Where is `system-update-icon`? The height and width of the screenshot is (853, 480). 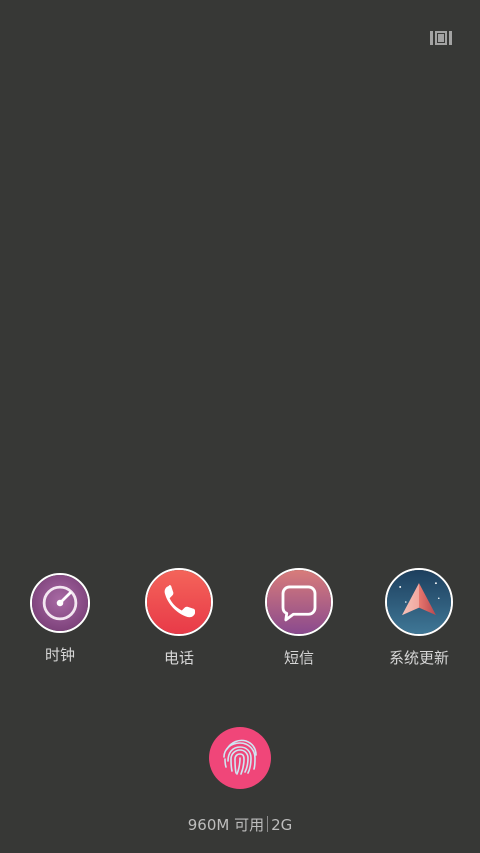
system-update-icon is located at coordinates (419, 602).